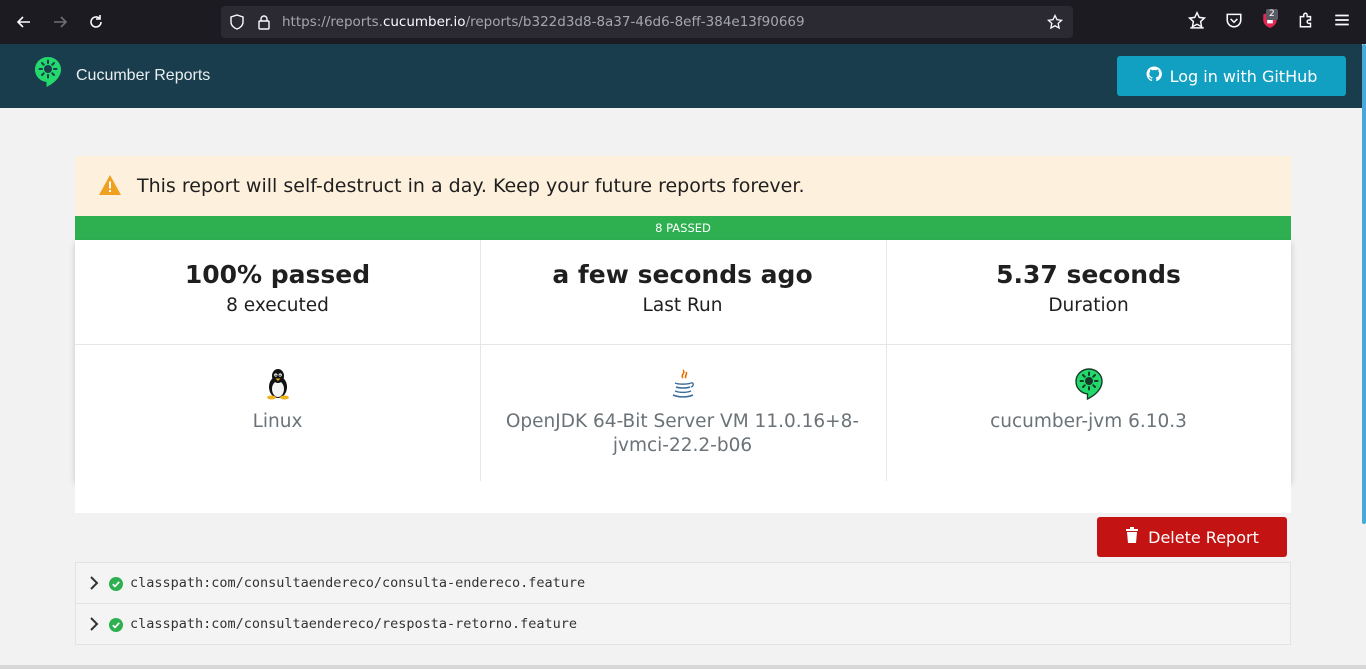 This screenshot has width=1366, height=669. What do you see at coordinates (1088, 274) in the screenshot?
I see `duration-value: 5.37 seconds` at bounding box center [1088, 274].